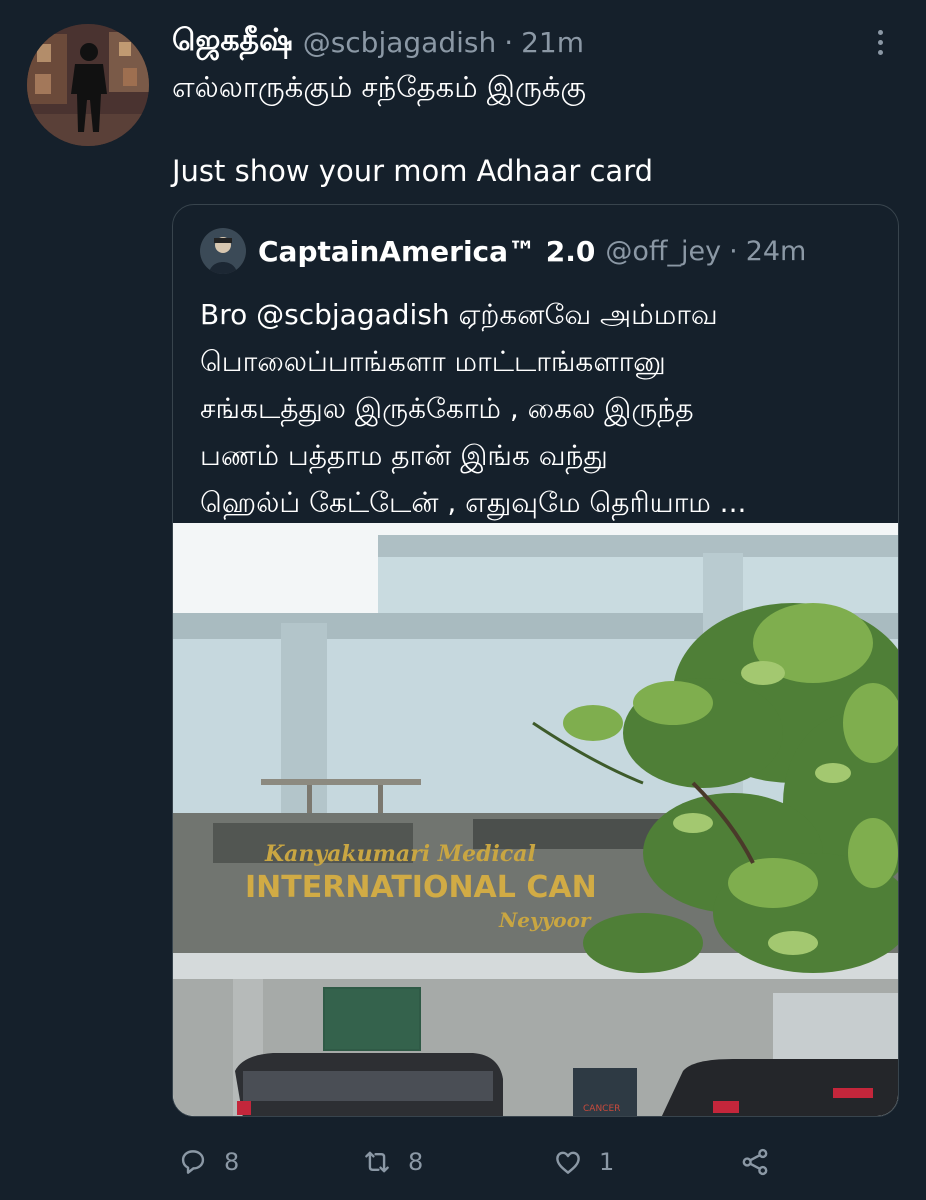  Describe the element at coordinates (413, 171) in the screenshot. I see `tweet-text-line: Just show your mom Adhaar card` at that location.